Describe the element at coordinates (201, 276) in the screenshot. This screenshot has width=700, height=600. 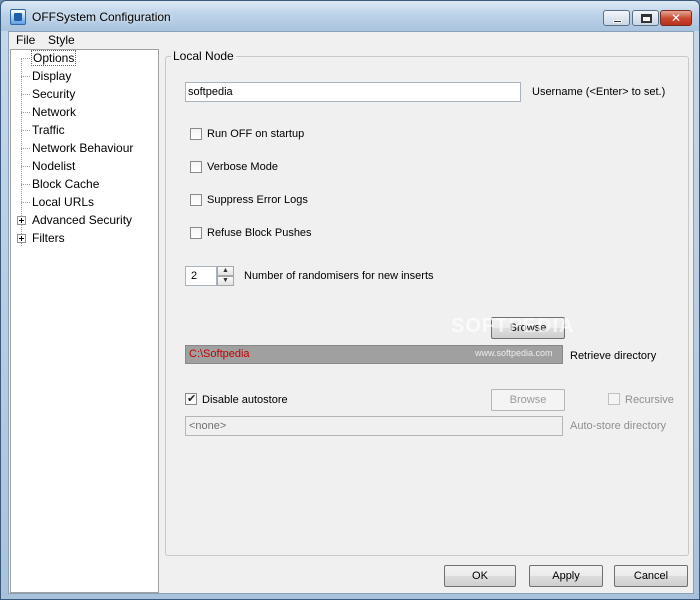
I see `randomisers-input: 2` at that location.